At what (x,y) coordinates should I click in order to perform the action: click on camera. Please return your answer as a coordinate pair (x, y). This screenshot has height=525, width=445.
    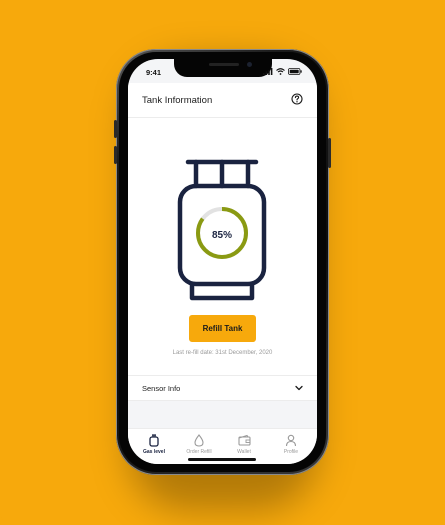
    Looking at the image, I should click on (249, 64).